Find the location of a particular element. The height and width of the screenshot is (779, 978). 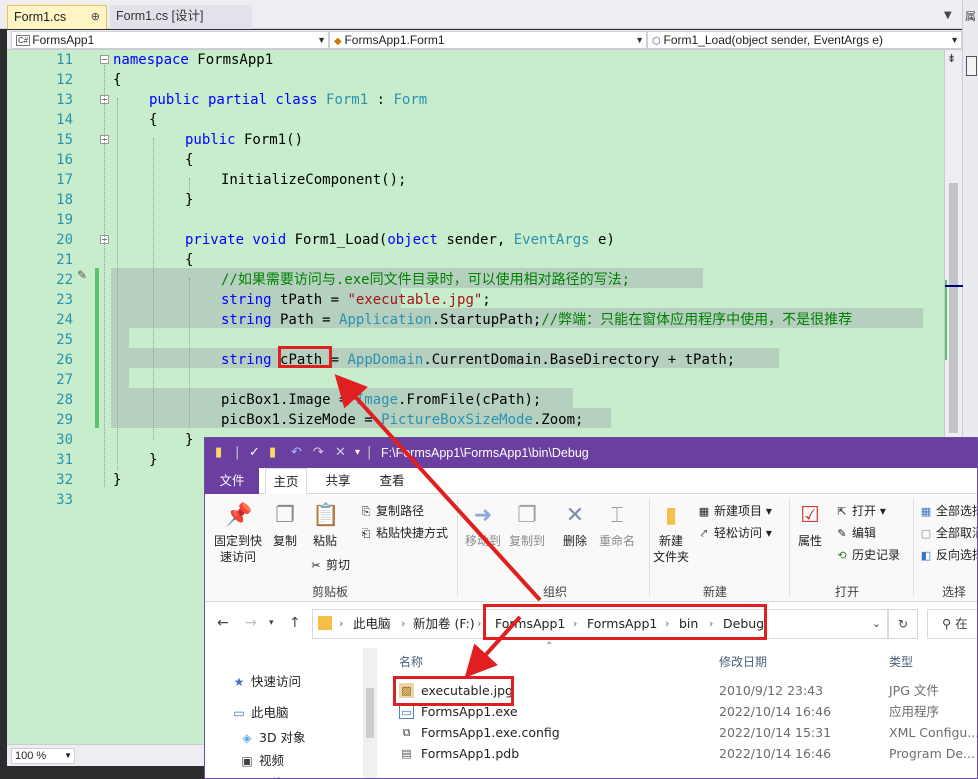

arrow-to-cpath is located at coordinates (438, 488).